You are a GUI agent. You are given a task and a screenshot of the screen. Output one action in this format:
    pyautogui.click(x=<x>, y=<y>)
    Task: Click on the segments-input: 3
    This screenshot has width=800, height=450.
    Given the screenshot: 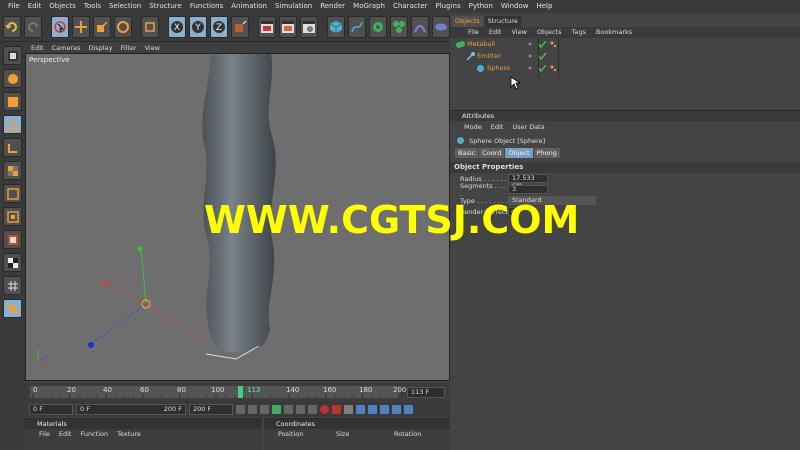 What is the action you would take?
    pyautogui.click(x=528, y=189)
    